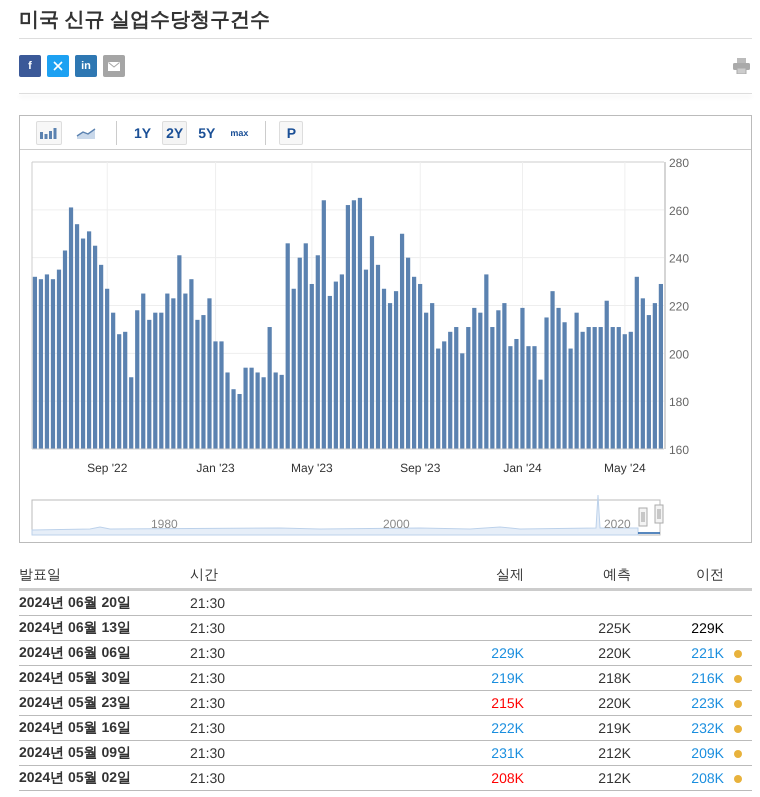 This screenshot has width=760, height=797. What do you see at coordinates (104, 778) in the screenshot?
I see `date-cell: 2024년 05월 02일` at bounding box center [104, 778].